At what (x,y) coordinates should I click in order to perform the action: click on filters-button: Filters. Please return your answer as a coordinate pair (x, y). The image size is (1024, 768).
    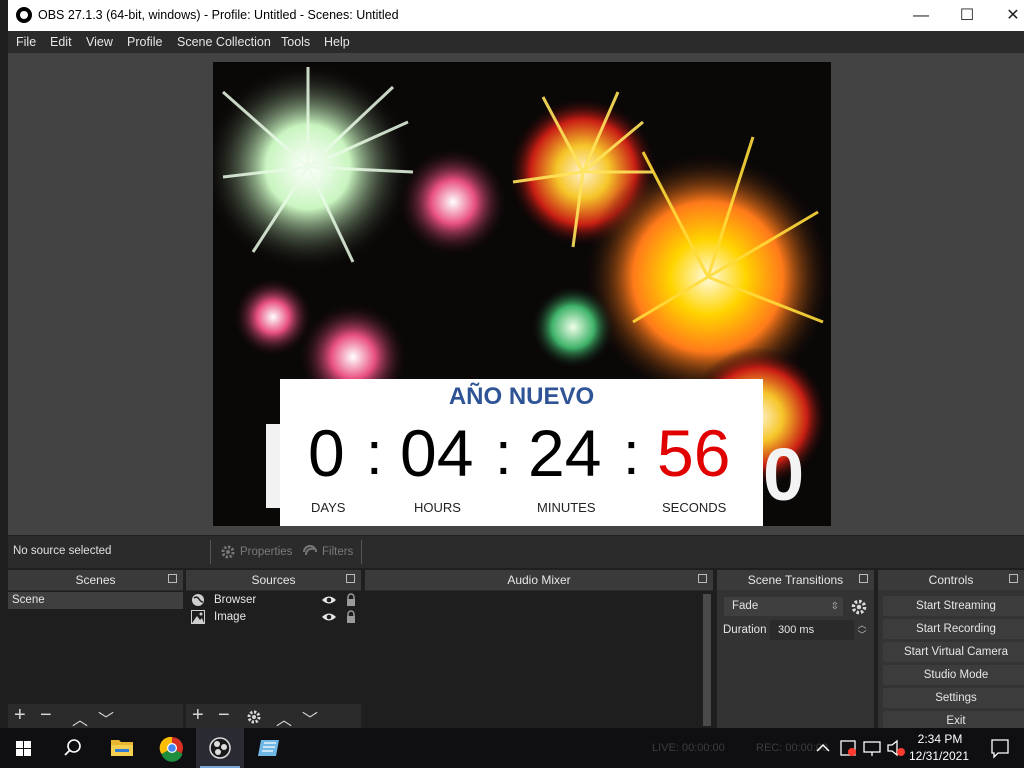
    Looking at the image, I should click on (330, 552).